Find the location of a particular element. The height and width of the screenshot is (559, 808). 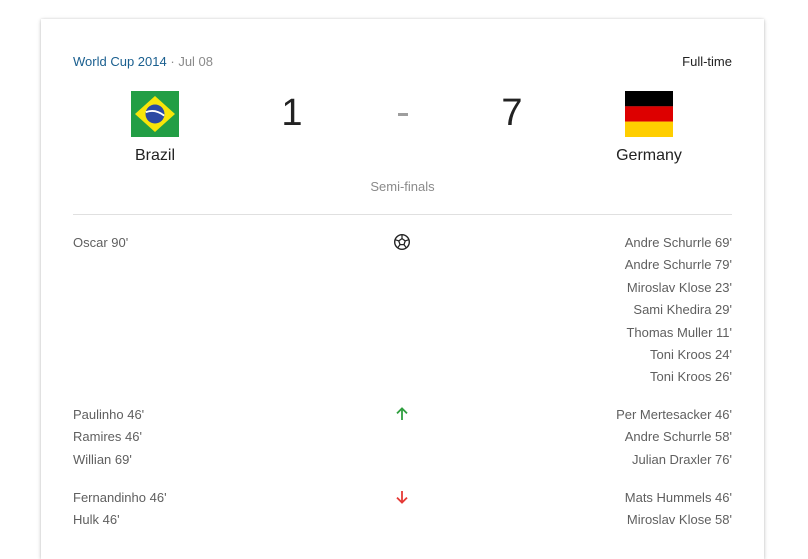

home-goals-list: Oscar 90' is located at coordinates (100, 243).